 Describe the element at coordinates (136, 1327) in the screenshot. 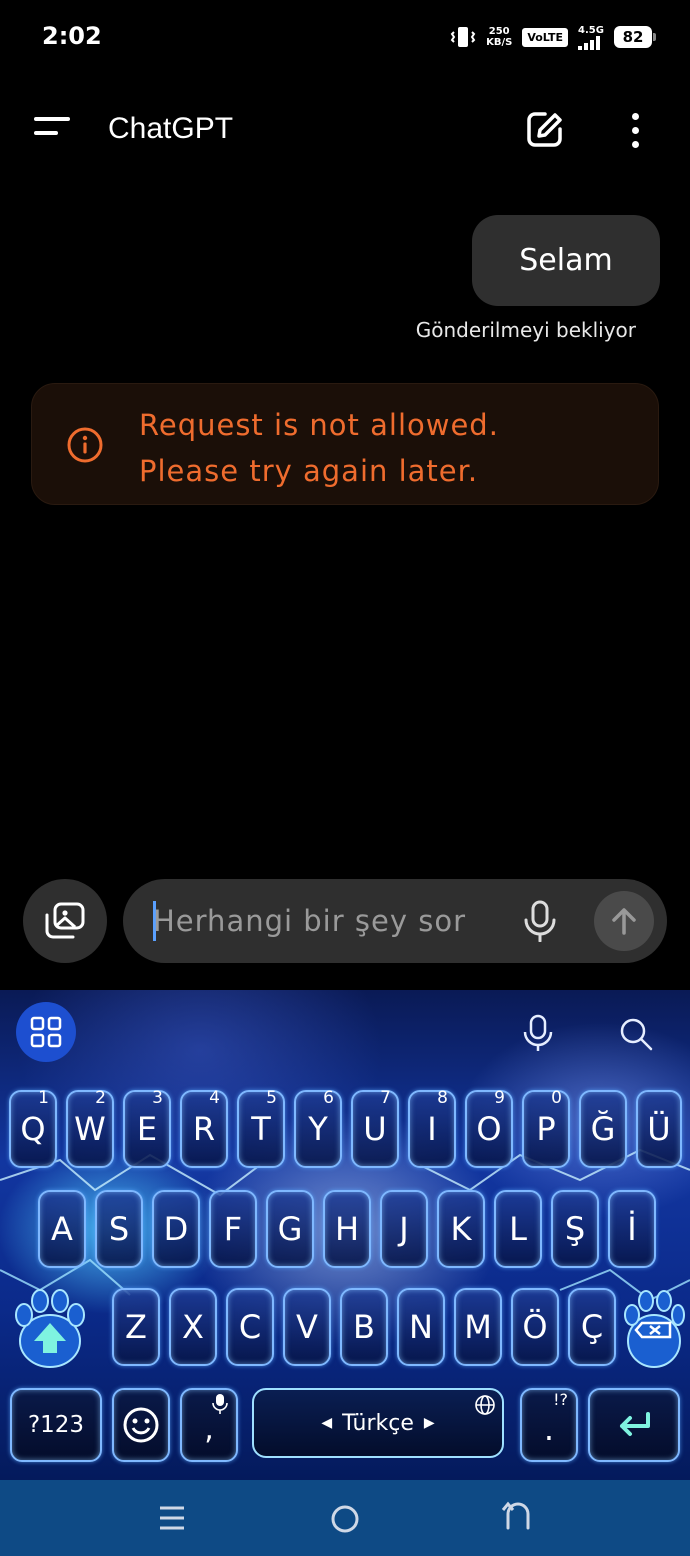

I see `key: Z` at that location.